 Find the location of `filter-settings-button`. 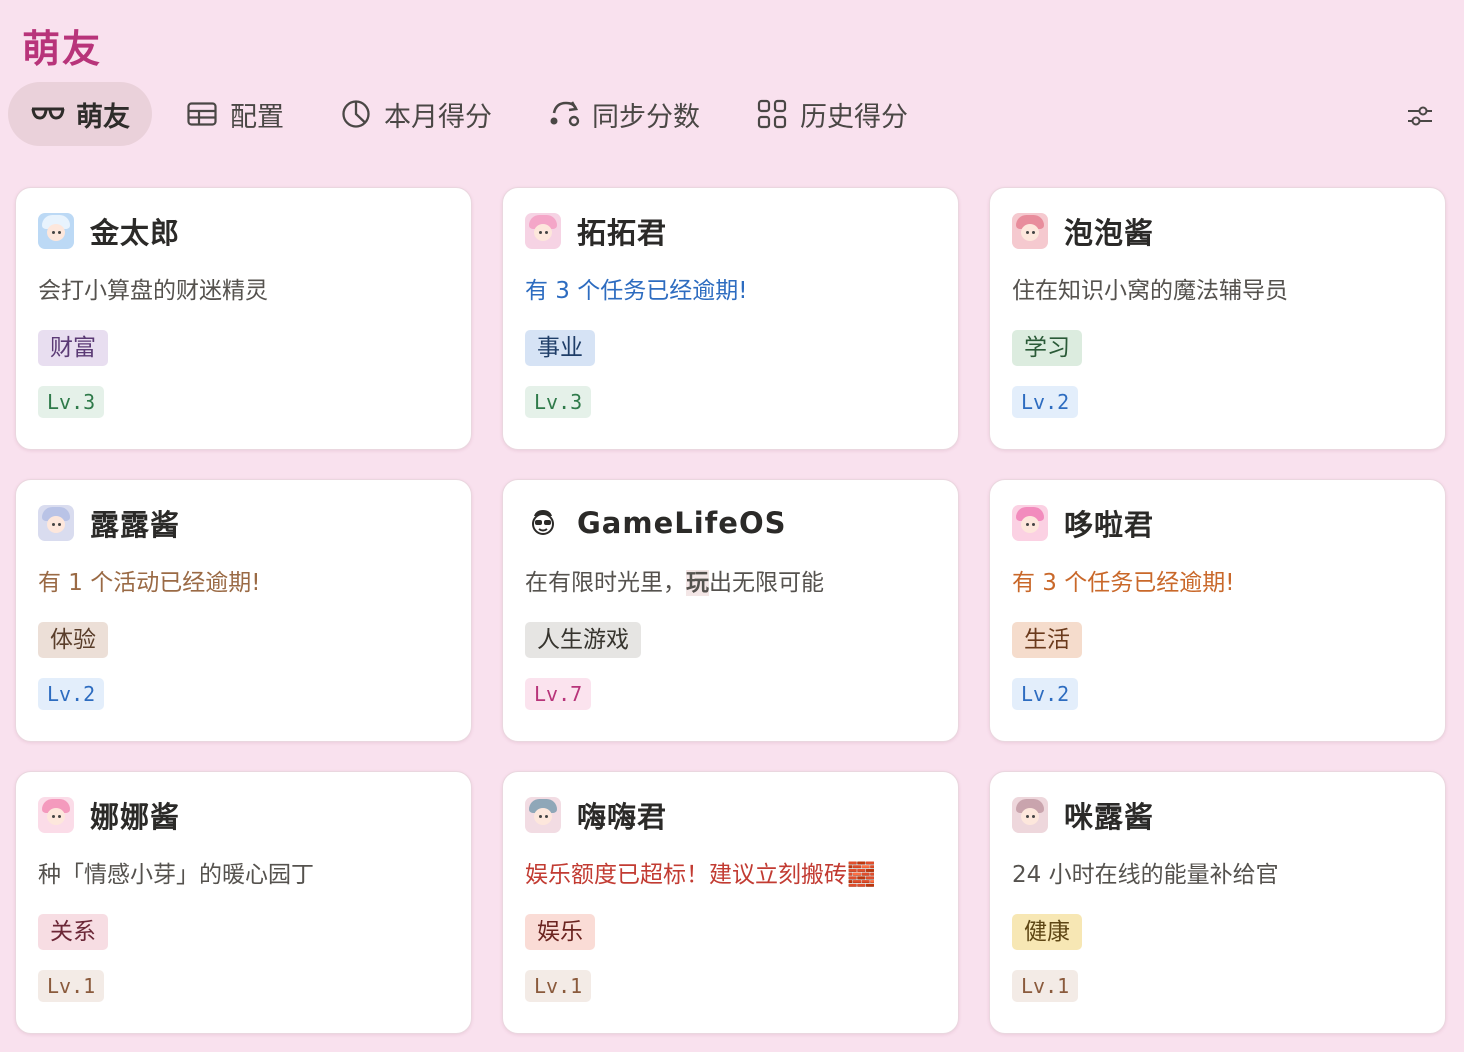

filter-settings-button is located at coordinates (1420, 116).